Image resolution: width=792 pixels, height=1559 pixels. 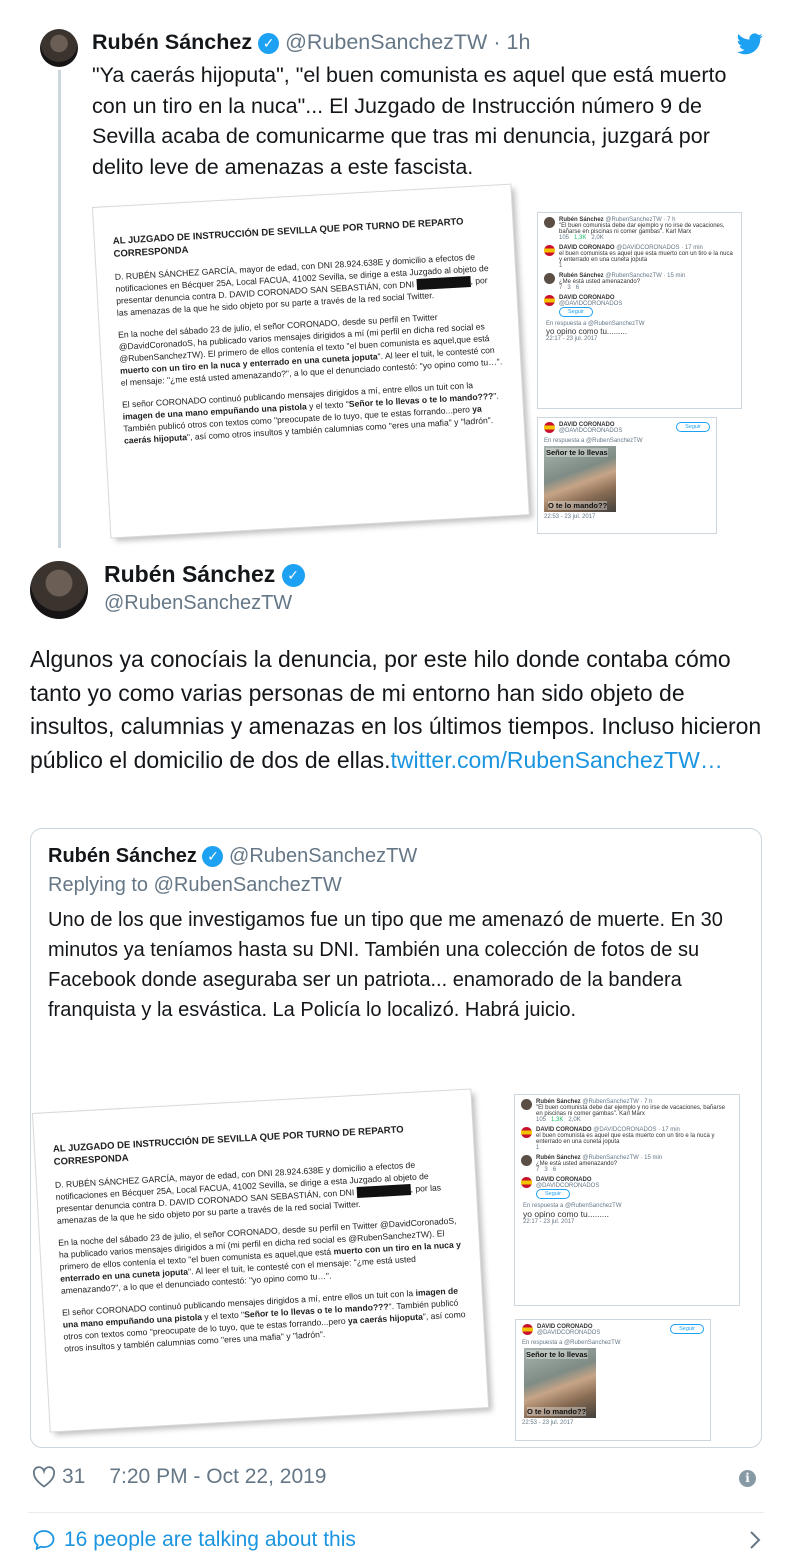 What do you see at coordinates (195, 885) in the screenshot?
I see `replying-to: Replying to @RubenSanchezTW` at bounding box center [195, 885].